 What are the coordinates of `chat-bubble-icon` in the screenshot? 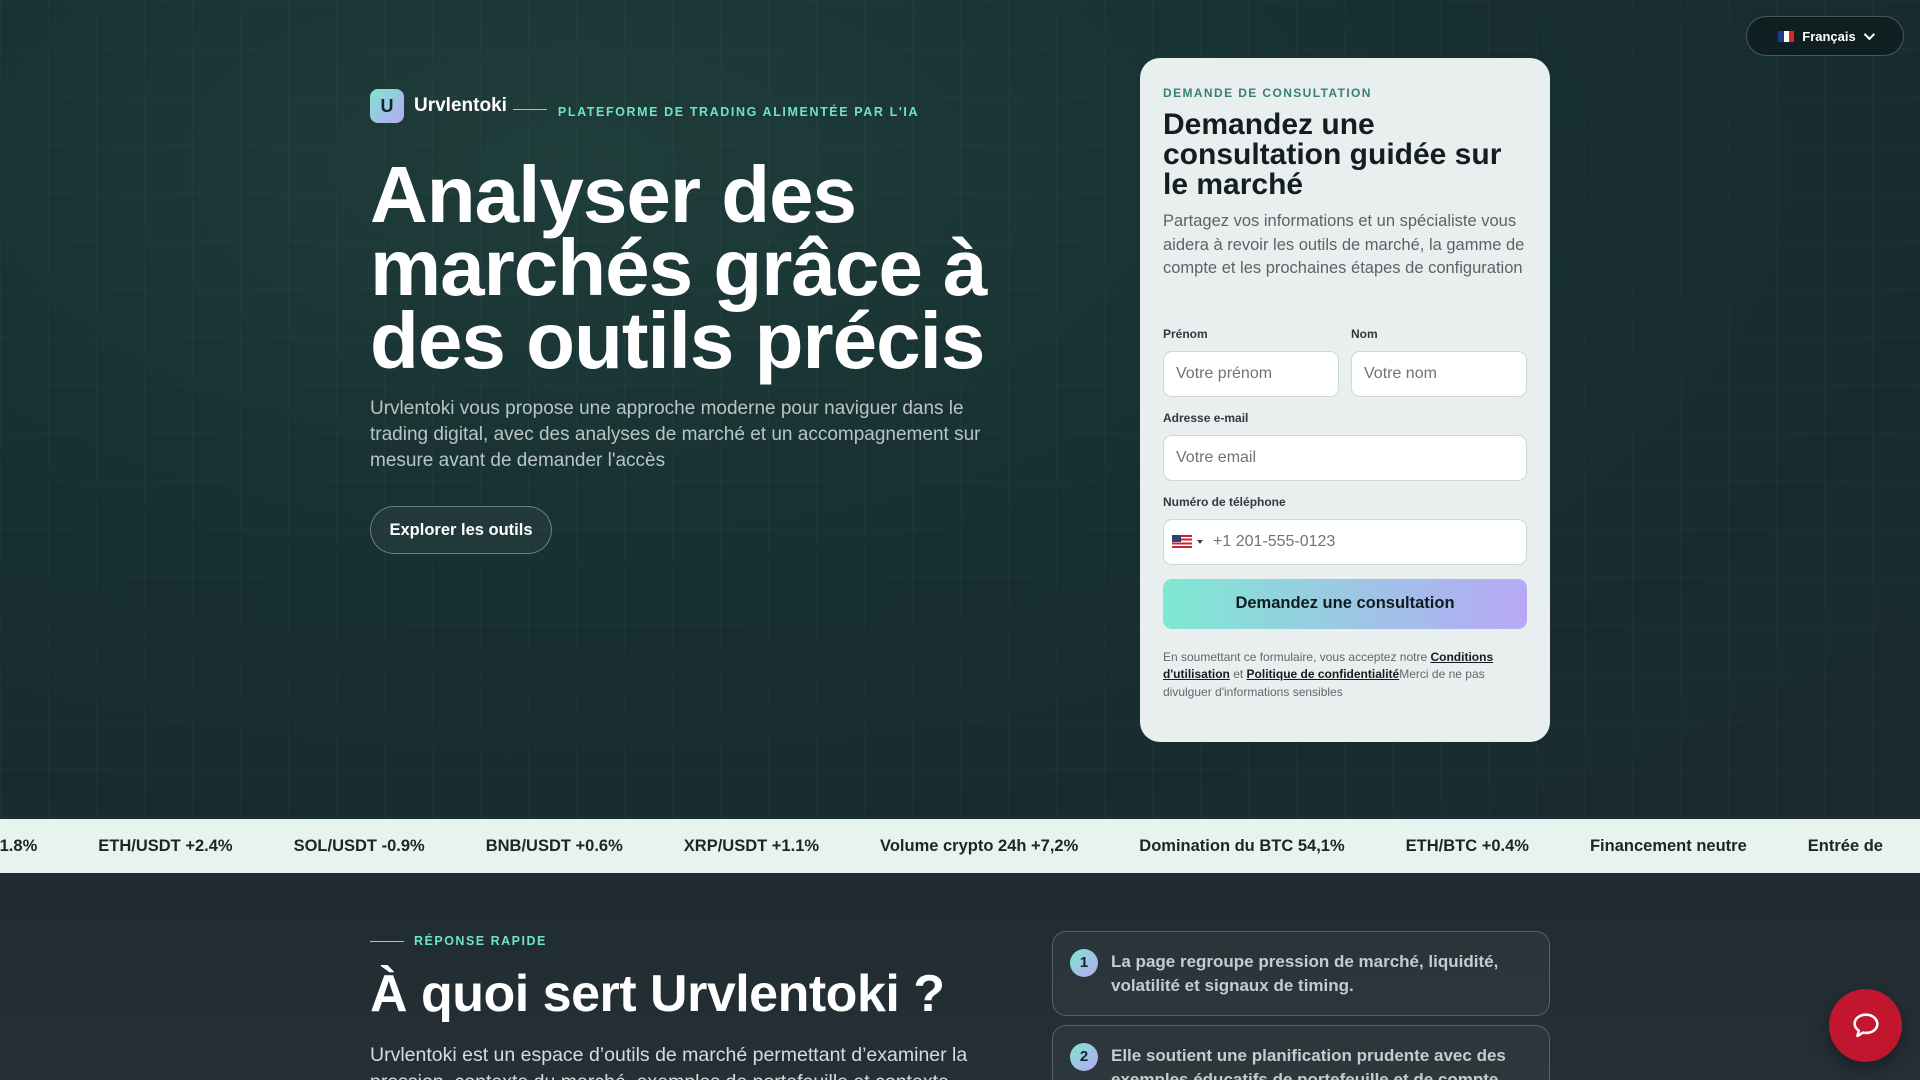 It's located at (1865, 1024).